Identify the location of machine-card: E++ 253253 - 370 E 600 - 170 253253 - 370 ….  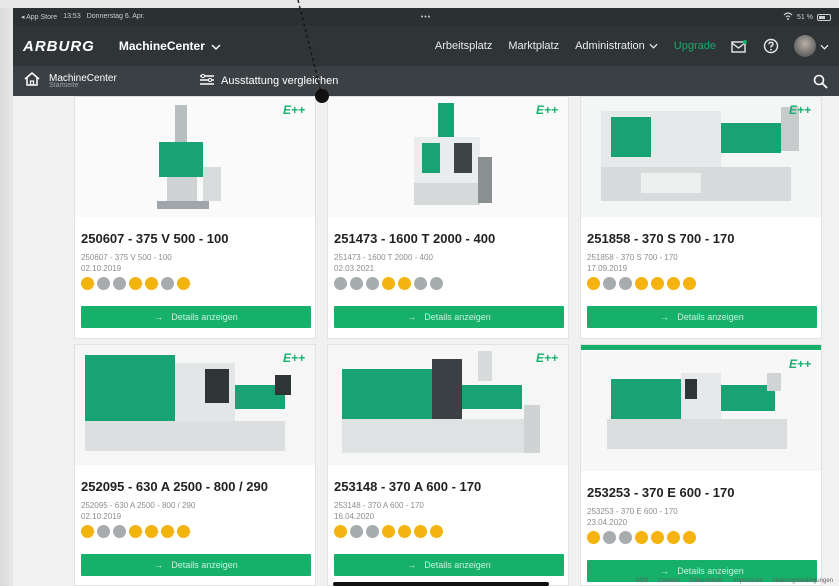
(701, 465).